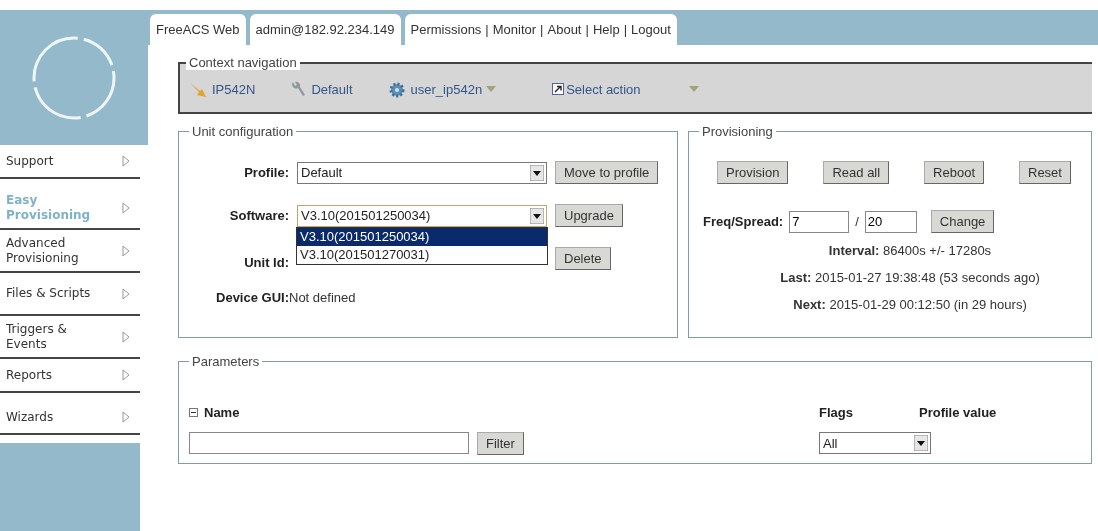  Describe the element at coordinates (298, 89) in the screenshot. I see `wrench-icon` at that location.